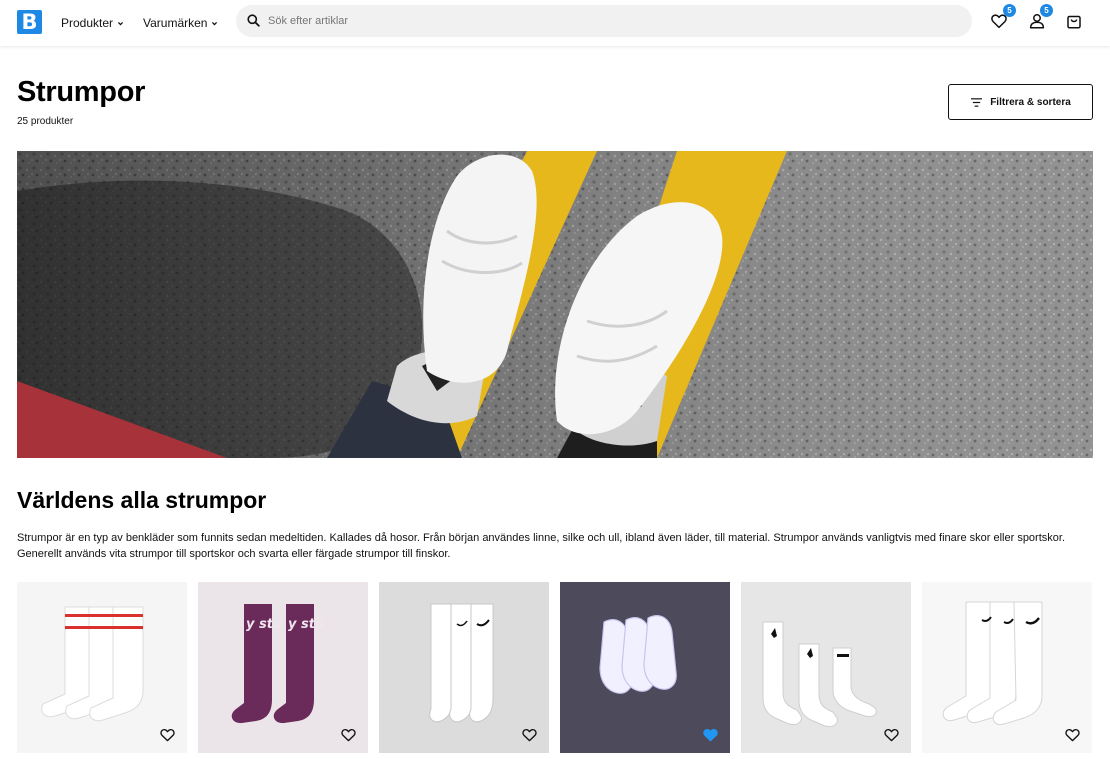  What do you see at coordinates (45, 121) in the screenshot?
I see `product-count: 25 produkter` at bounding box center [45, 121].